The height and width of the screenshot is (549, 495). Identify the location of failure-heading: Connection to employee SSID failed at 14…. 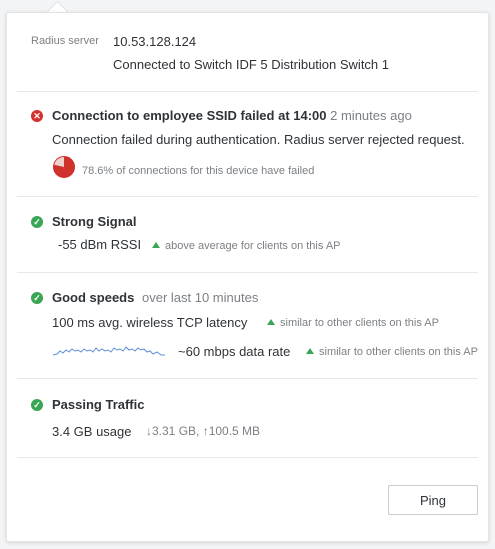
(232, 115).